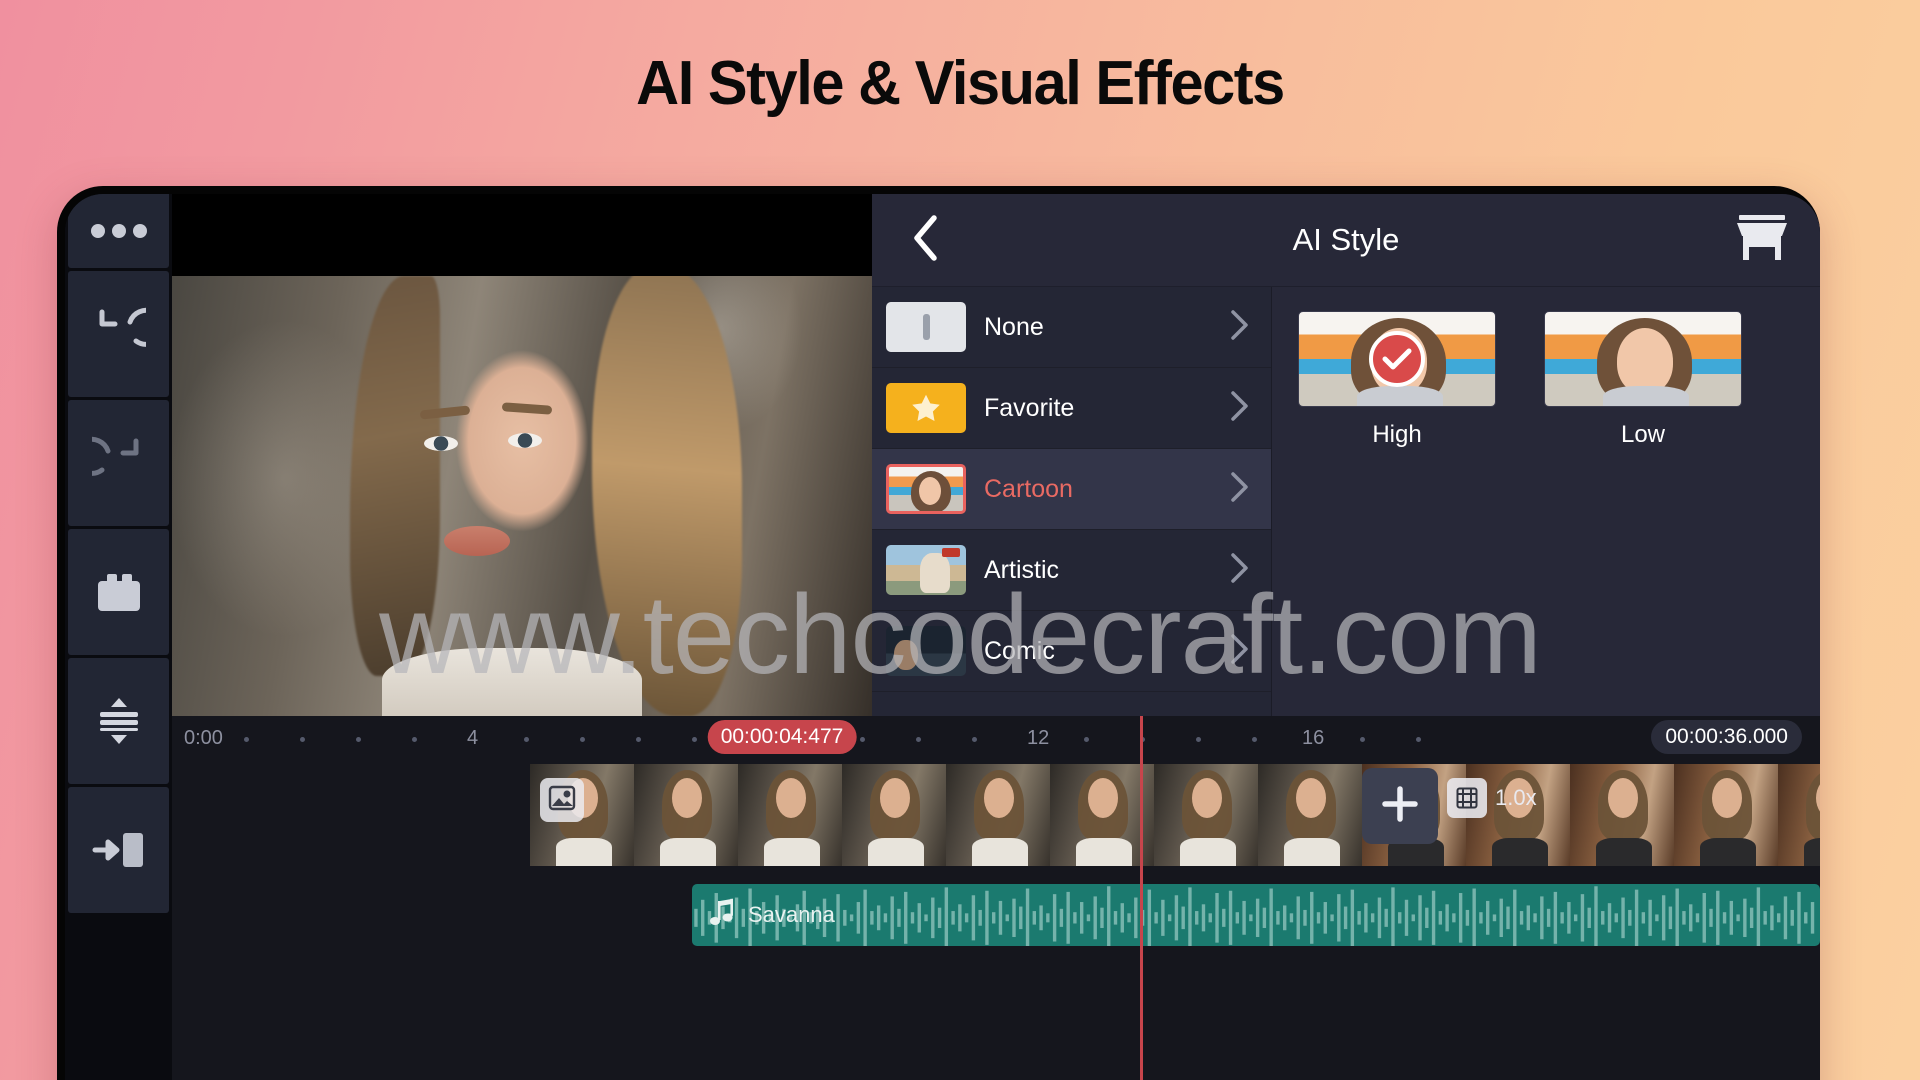  I want to click on audio-waveform, so click(1254, 916).